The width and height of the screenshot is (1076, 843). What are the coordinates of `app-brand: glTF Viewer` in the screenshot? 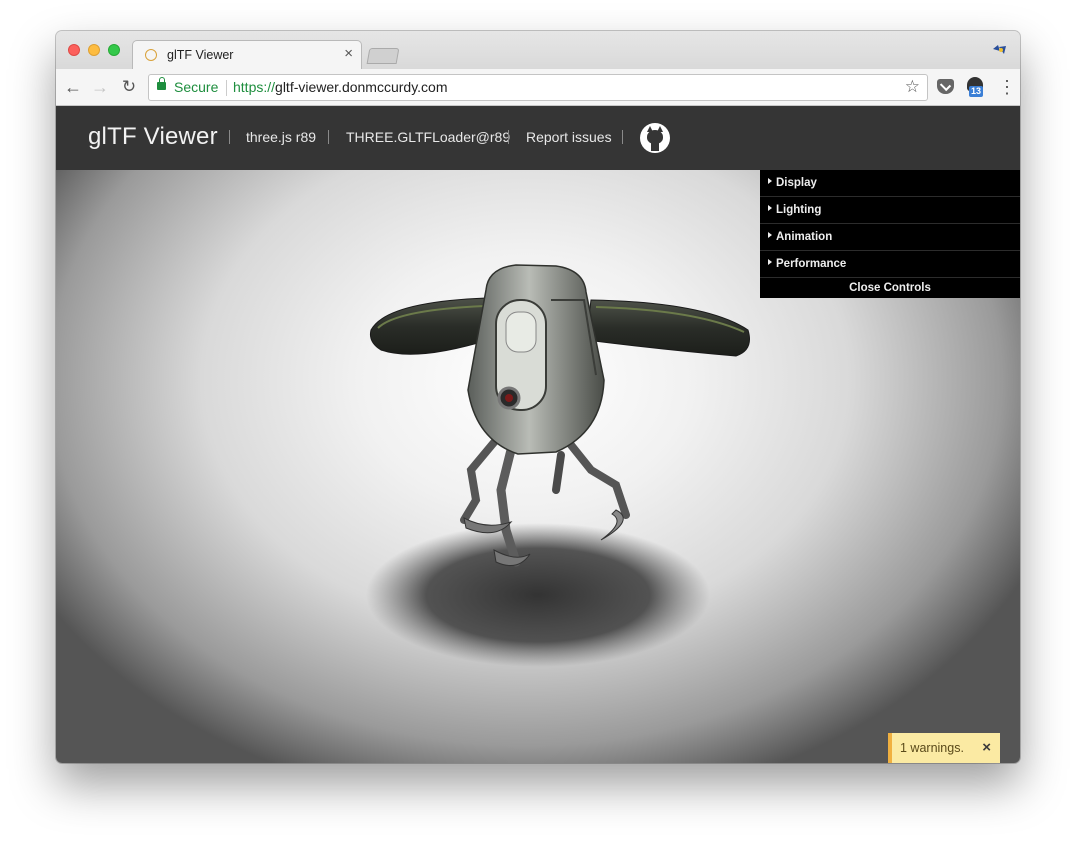 It's located at (153, 137).